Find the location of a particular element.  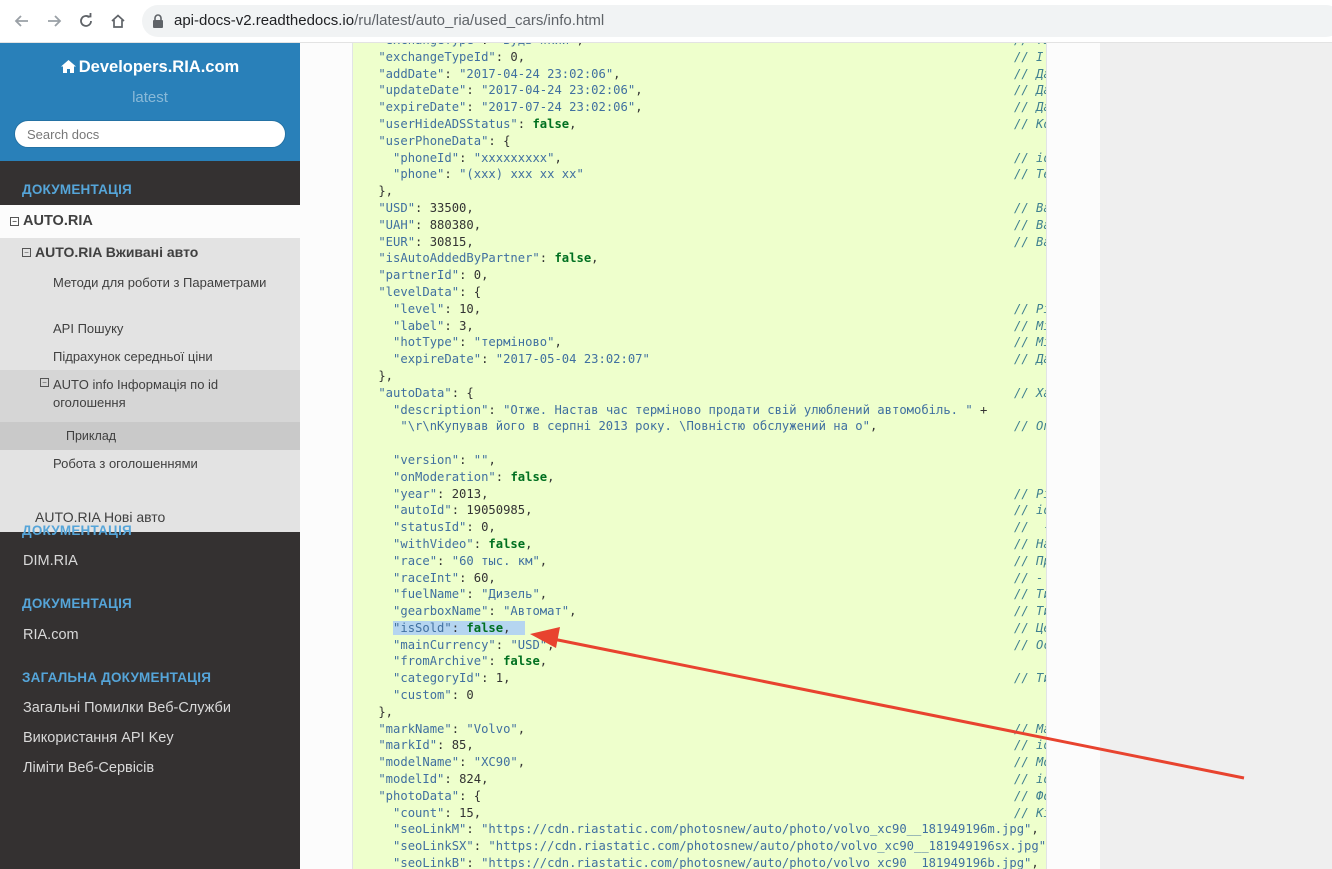

code-comment: // Ха is located at coordinates (1030, 392).